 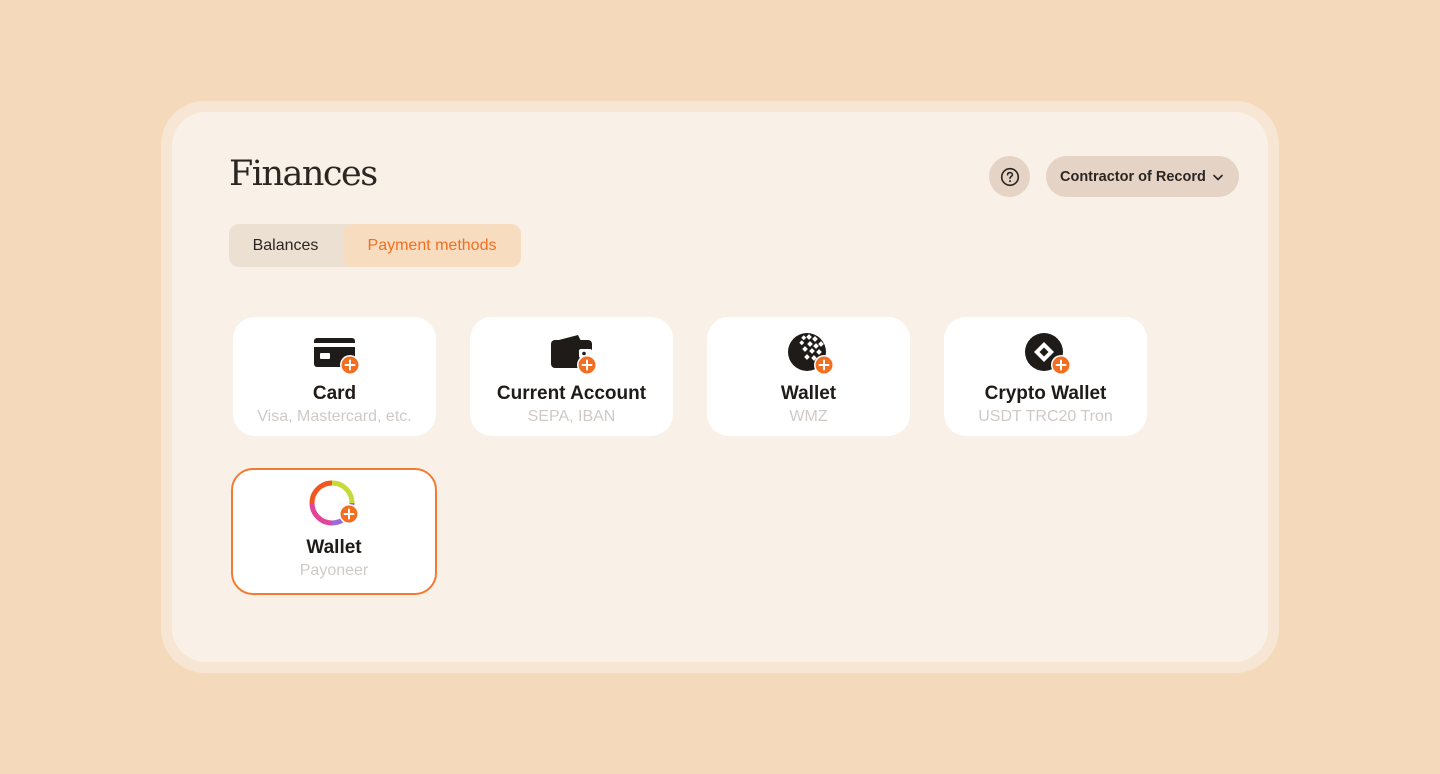 I want to click on payment-method-subtitle: SEPA, IBAN, so click(x=571, y=416).